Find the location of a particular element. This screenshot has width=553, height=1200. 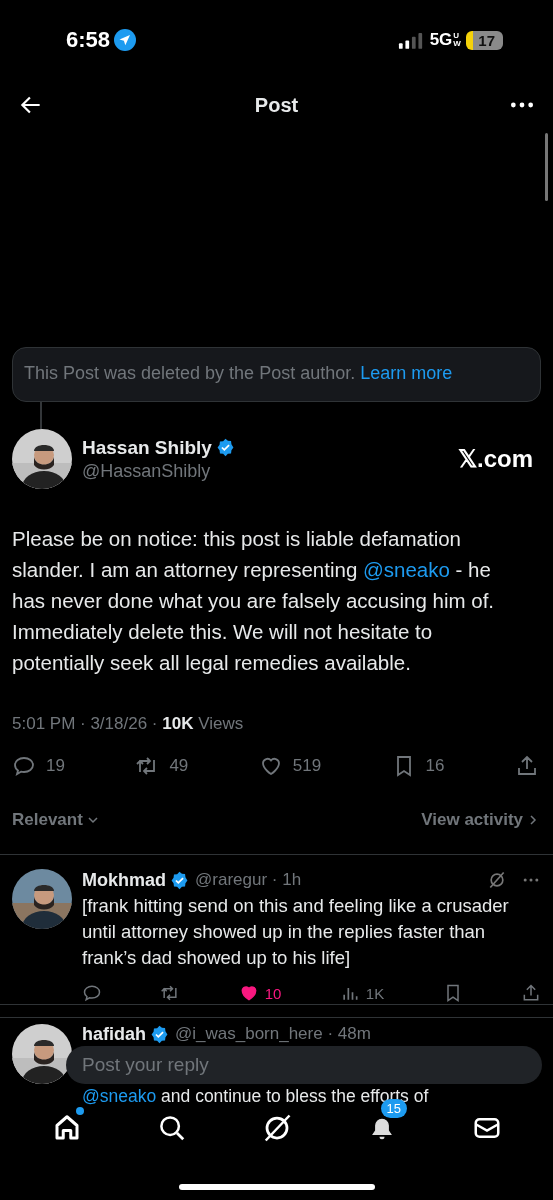

sort-dropdown: Relevant is located at coordinates (55, 820).